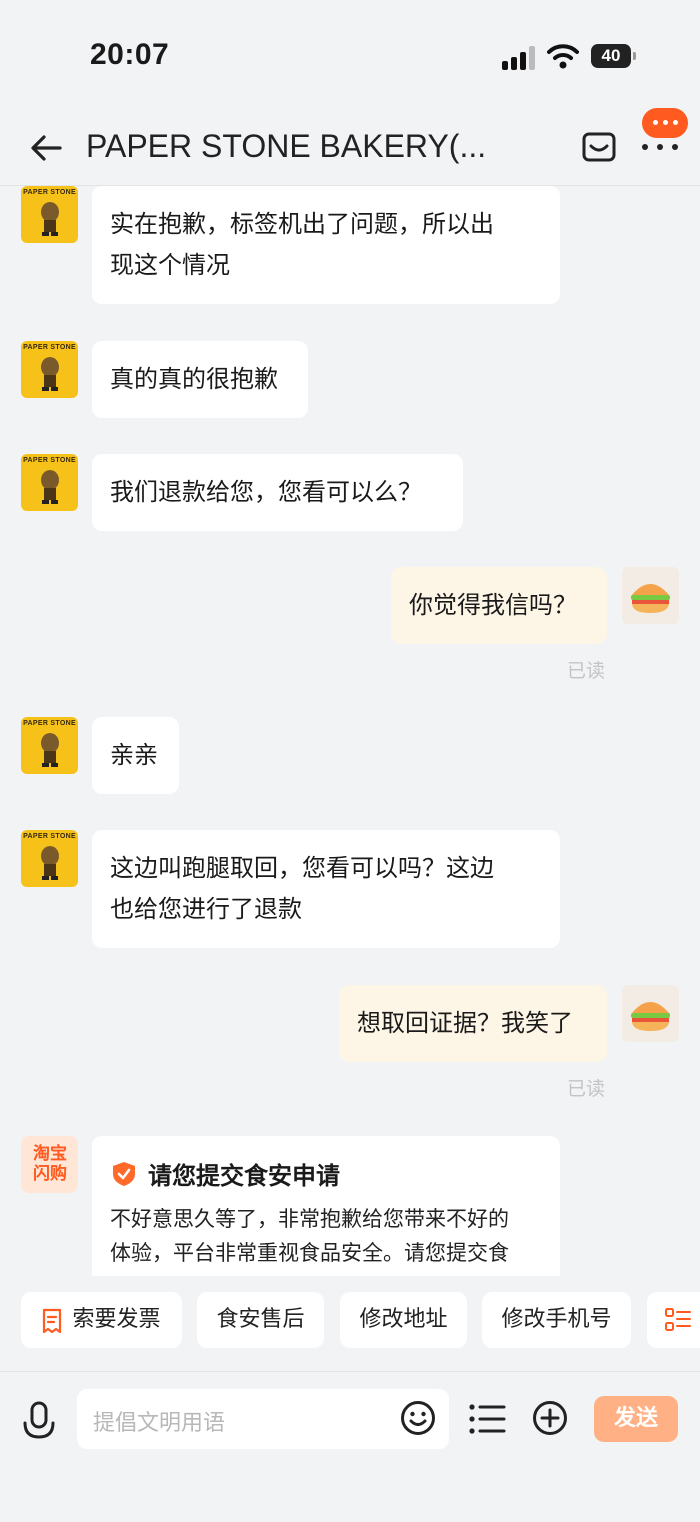 The width and height of the screenshot is (700, 1522). I want to click on back-arrow-icon, so click(46, 148).